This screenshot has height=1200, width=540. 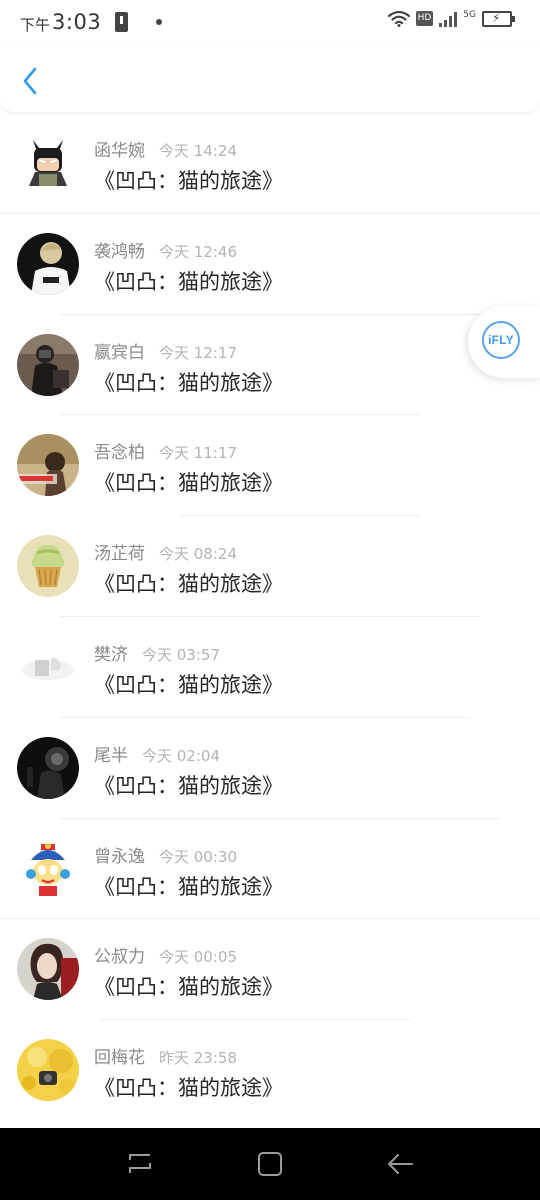 What do you see at coordinates (501, 340) in the screenshot?
I see `ifly-icon: iFLY` at bounding box center [501, 340].